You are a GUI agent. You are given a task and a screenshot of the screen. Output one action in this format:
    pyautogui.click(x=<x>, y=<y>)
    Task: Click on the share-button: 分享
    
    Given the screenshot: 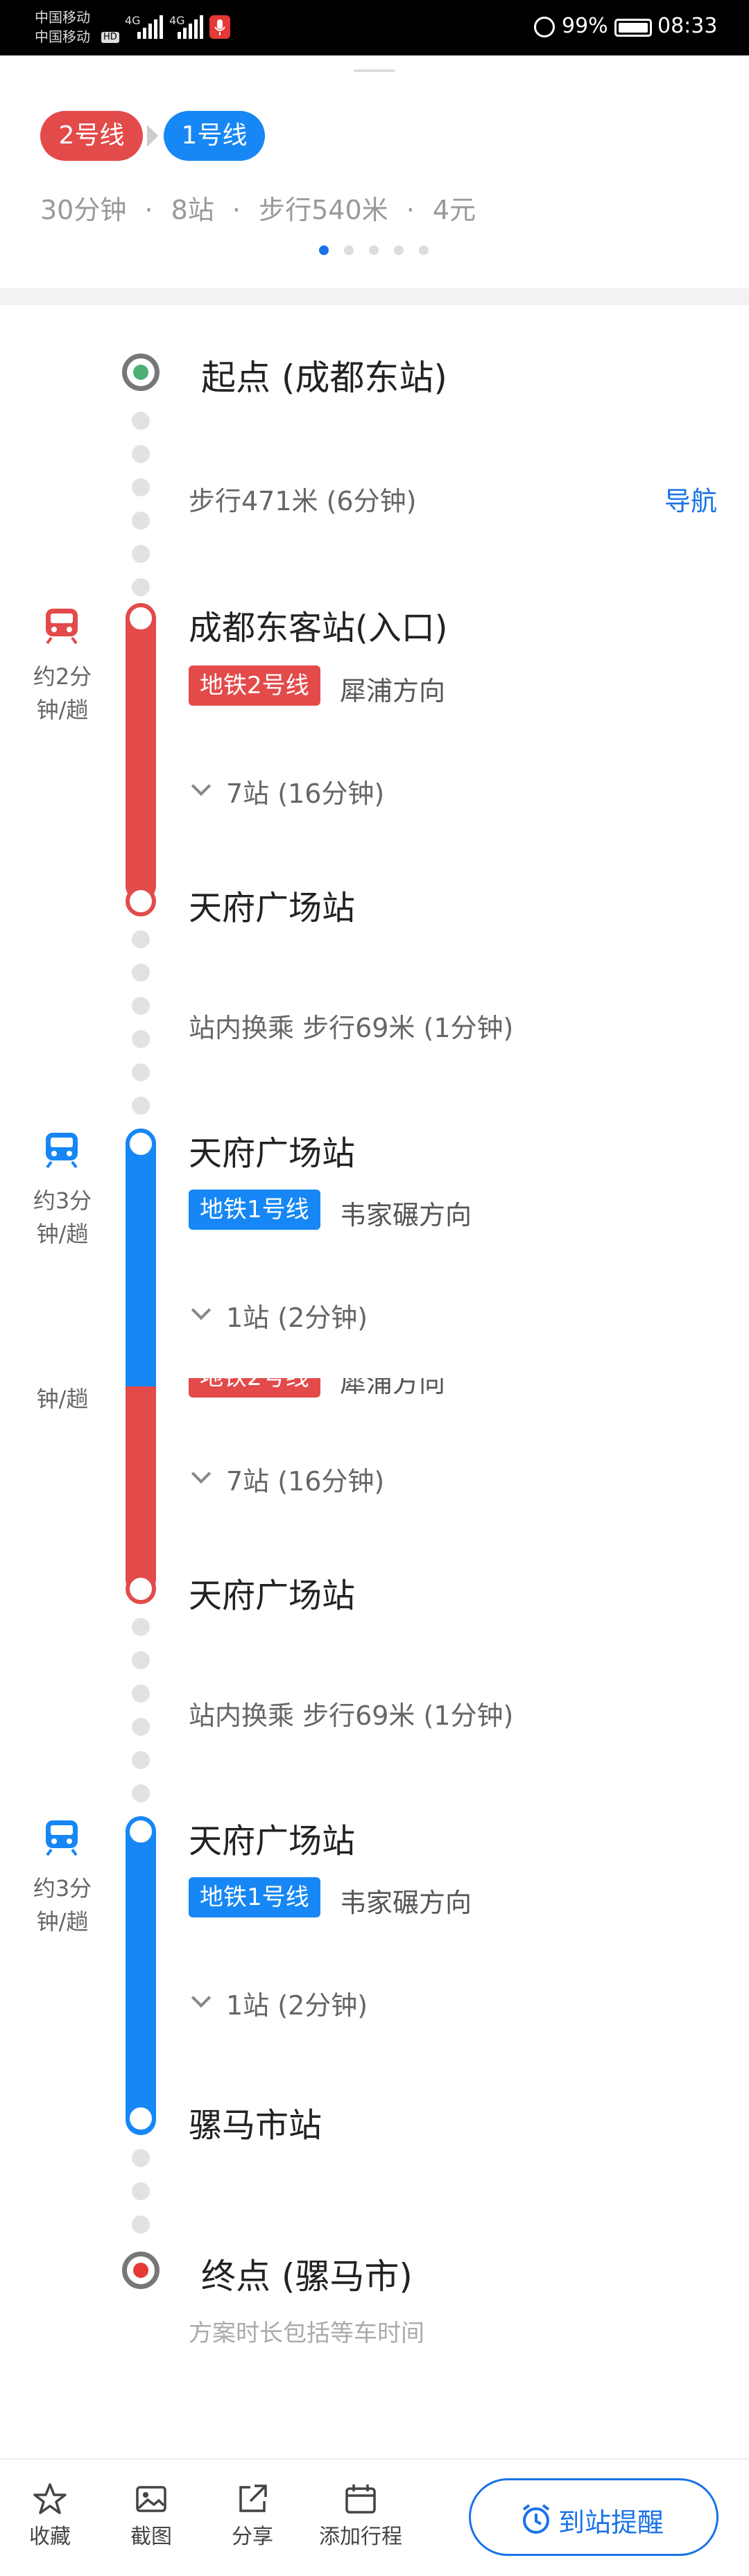 What is the action you would take?
    pyautogui.click(x=252, y=2516)
    